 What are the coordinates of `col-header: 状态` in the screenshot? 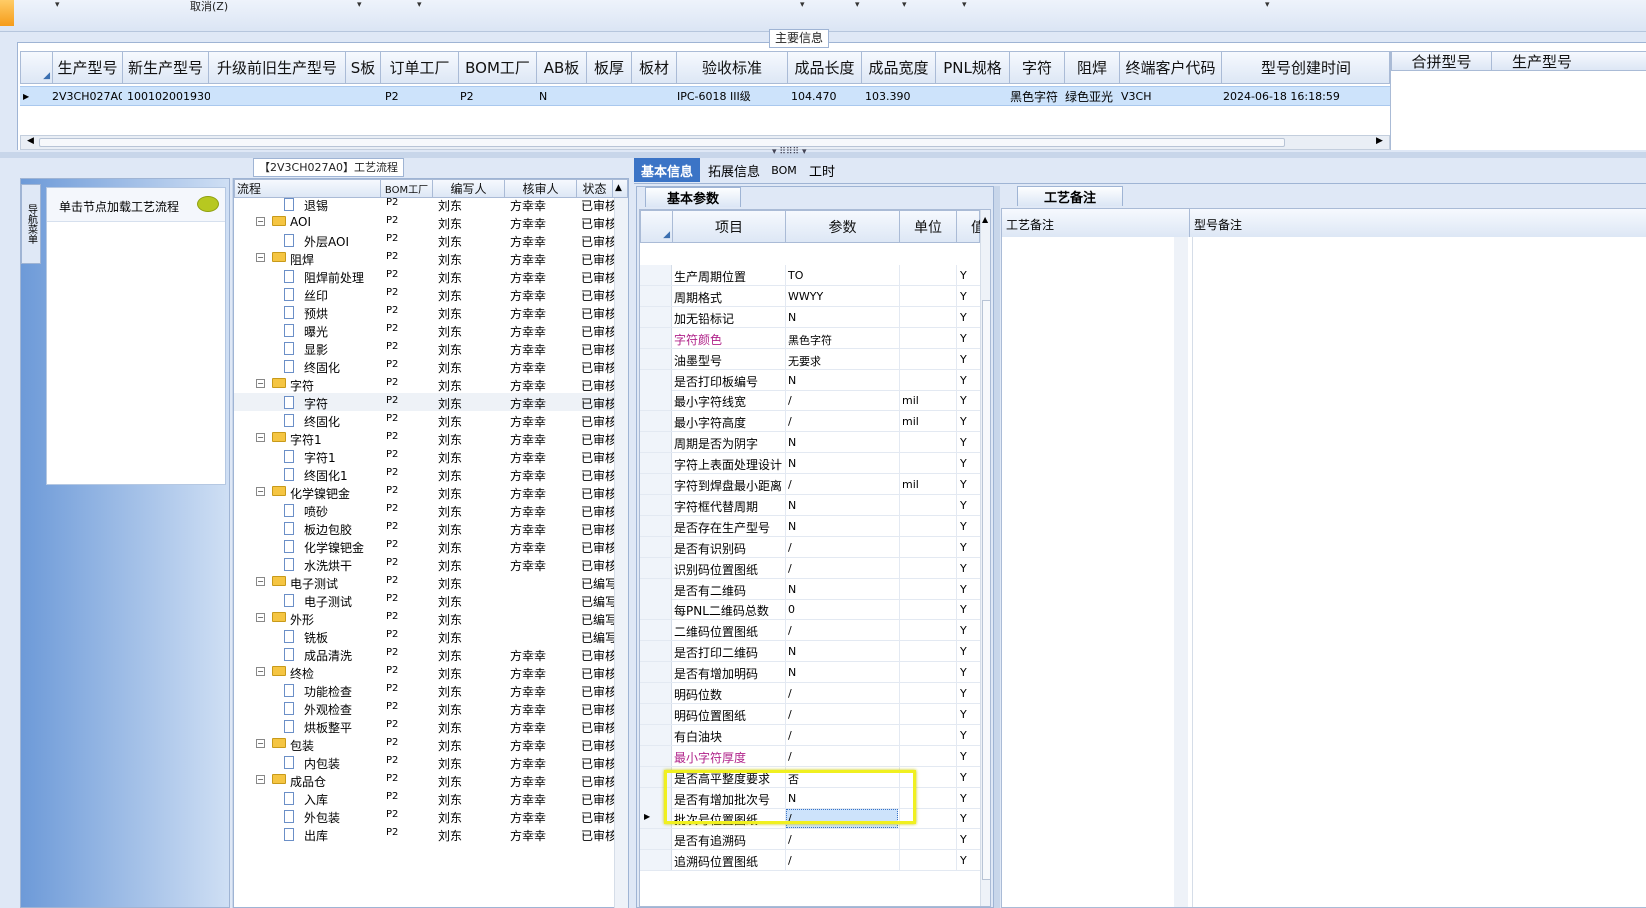 It's located at (595, 188).